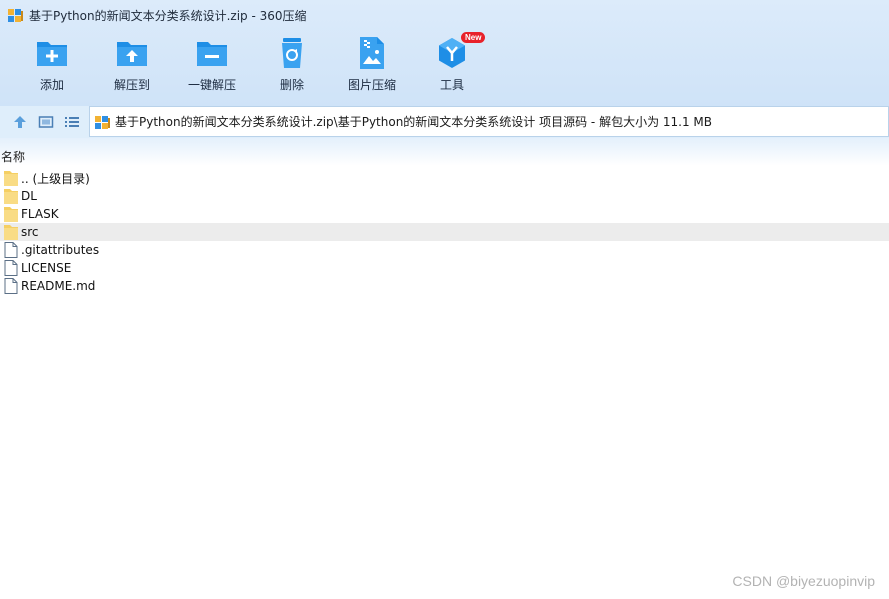 This screenshot has width=889, height=599. Describe the element at coordinates (444, 250) in the screenshot. I see `list-item-gitattributes: .gitattributes` at that location.